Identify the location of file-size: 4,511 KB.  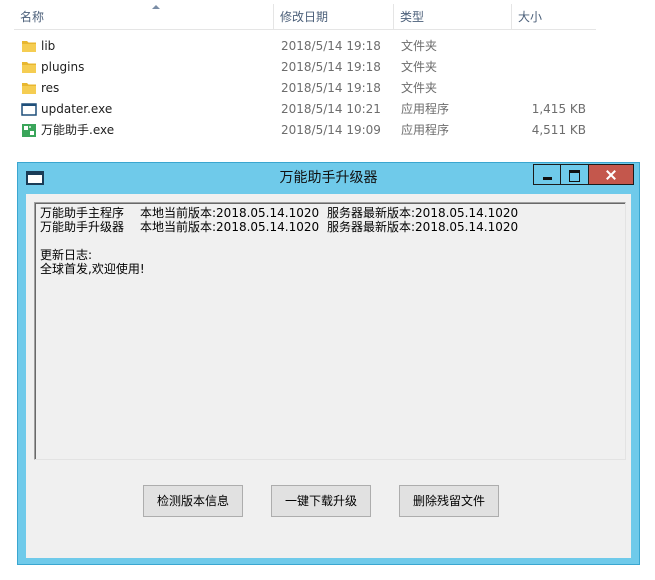
(558, 130).